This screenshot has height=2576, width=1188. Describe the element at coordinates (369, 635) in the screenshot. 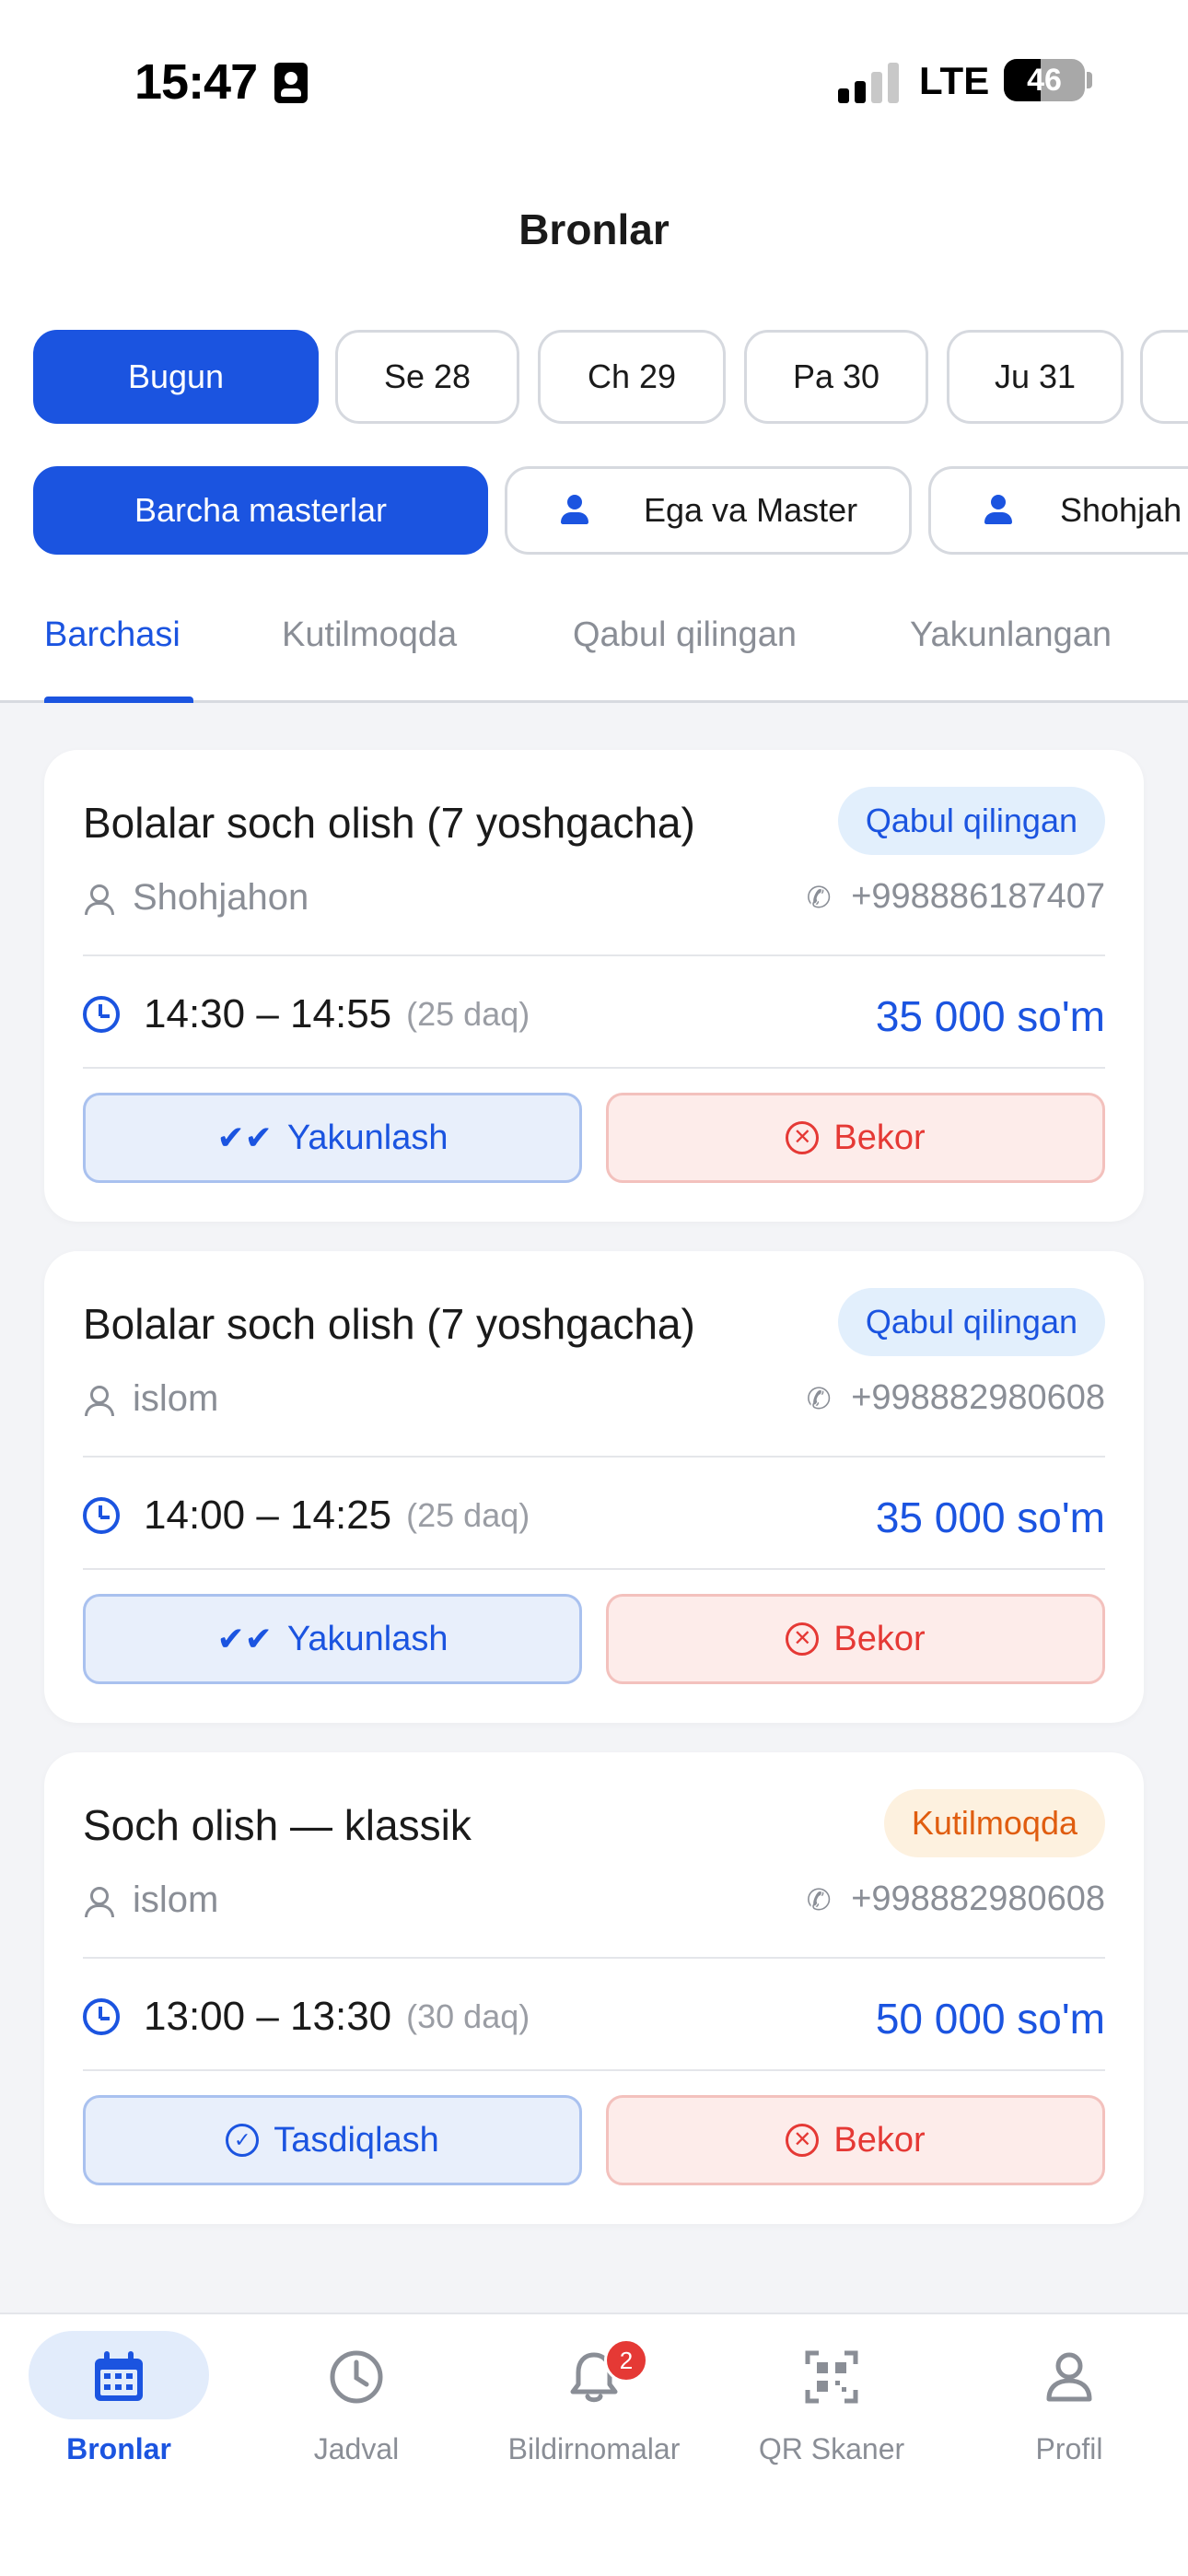

I see `tab-pending: Kutilmoqda` at that location.